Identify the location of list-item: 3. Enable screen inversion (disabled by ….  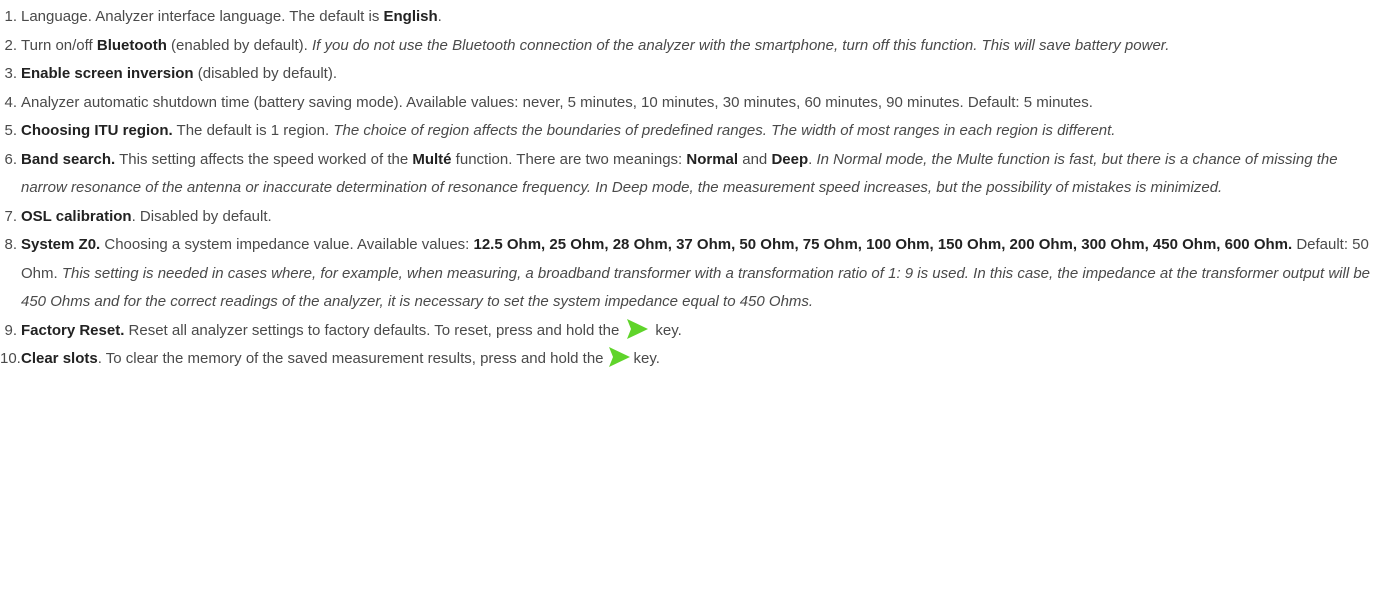
(690, 74).